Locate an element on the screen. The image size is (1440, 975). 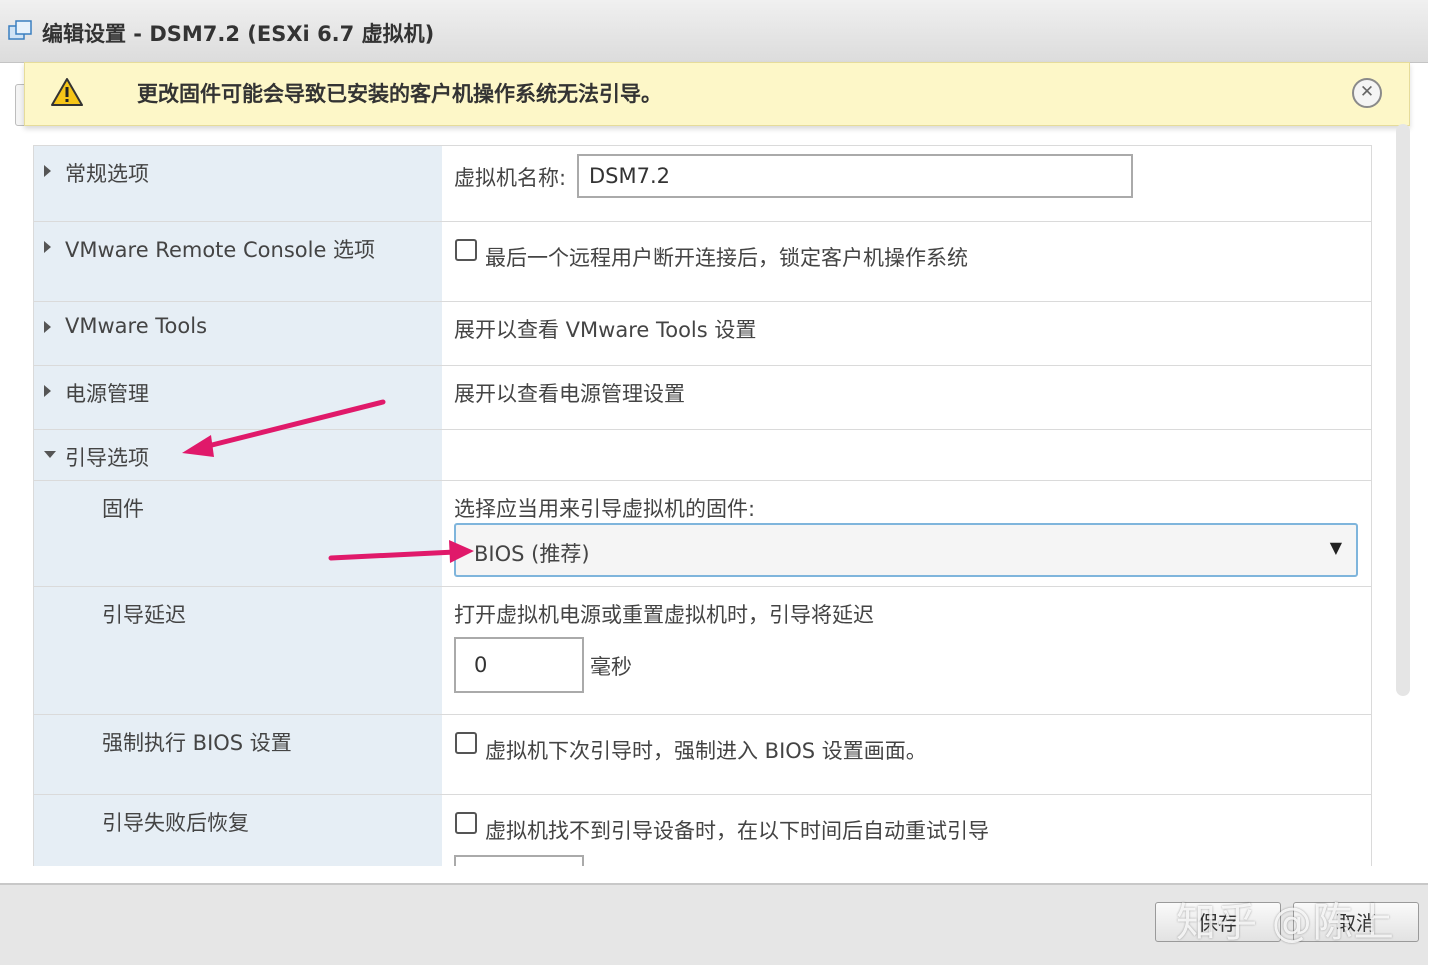
warning-triangle-icon is located at coordinates (67, 92).